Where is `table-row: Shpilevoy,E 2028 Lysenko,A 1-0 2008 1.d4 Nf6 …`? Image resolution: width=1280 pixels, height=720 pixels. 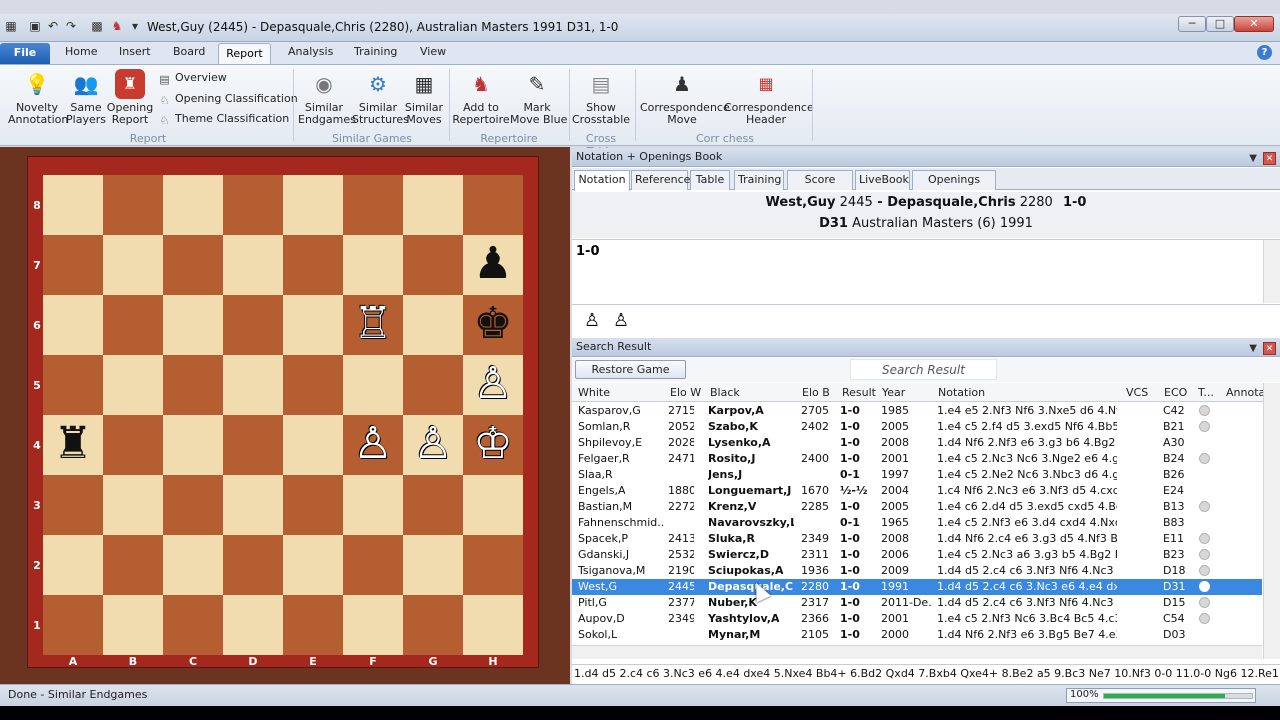
table-row: Shpilevoy,E 2028 Lysenko,A 1-0 2008 1.d4 Nf6 … is located at coordinates (917, 443).